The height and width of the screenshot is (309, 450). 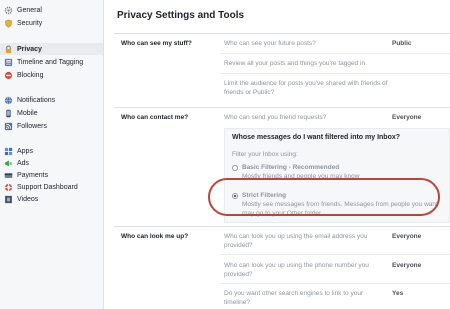 What do you see at coordinates (155, 236) in the screenshot?
I see `section-label: Who can look me up?` at bounding box center [155, 236].